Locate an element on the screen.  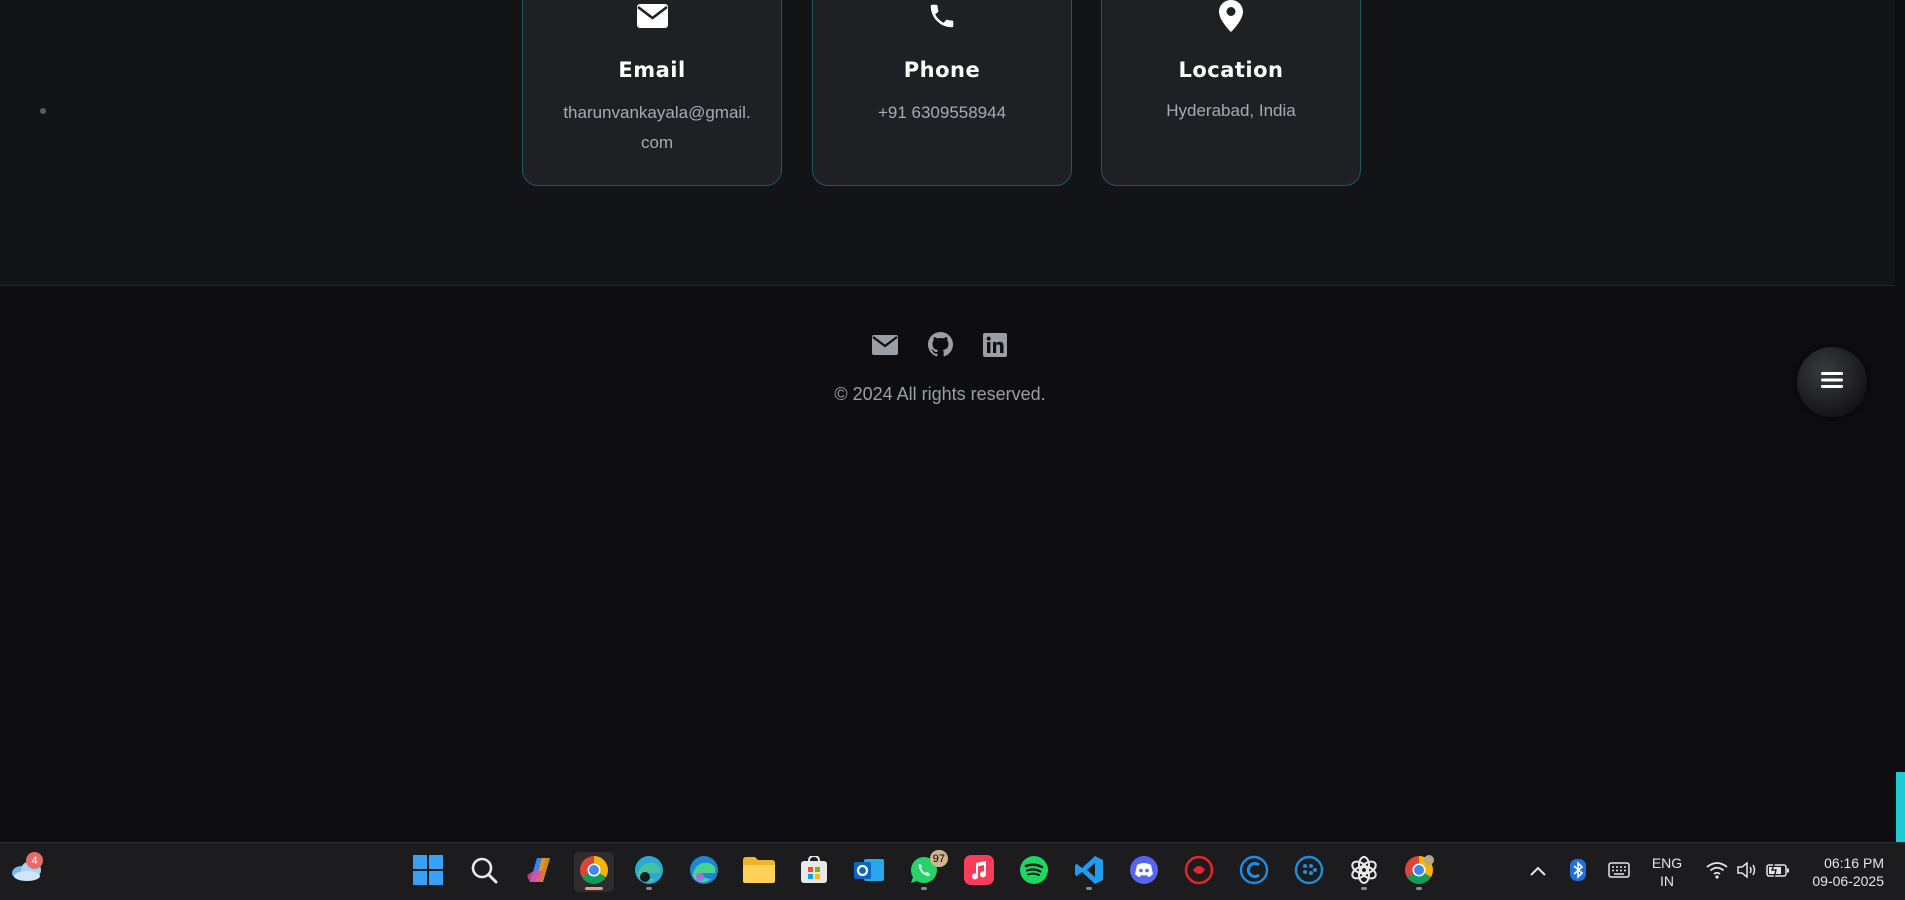
taskbar-app-red is located at coordinates (1199, 872).